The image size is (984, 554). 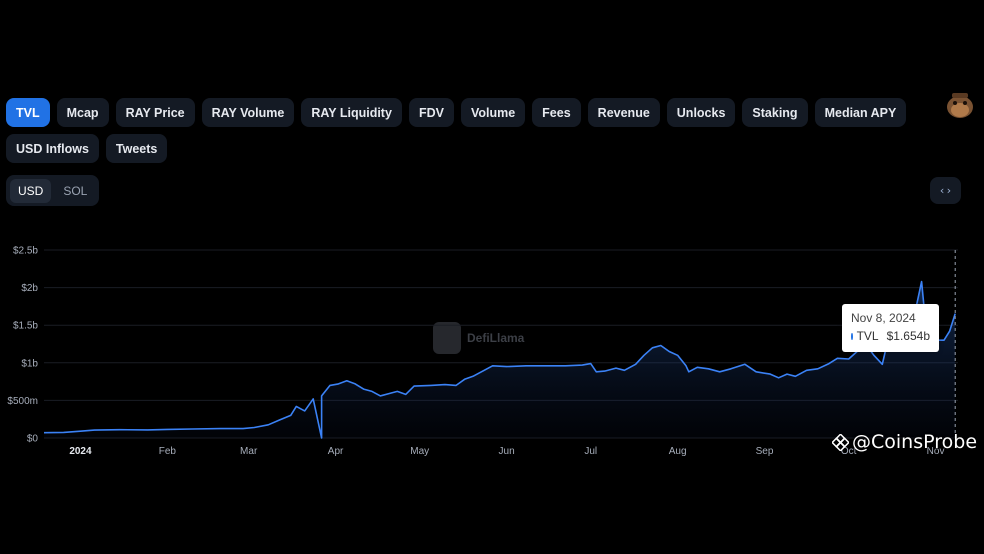 What do you see at coordinates (29, 363) in the screenshot?
I see `y-tick-label: $1b` at bounding box center [29, 363].